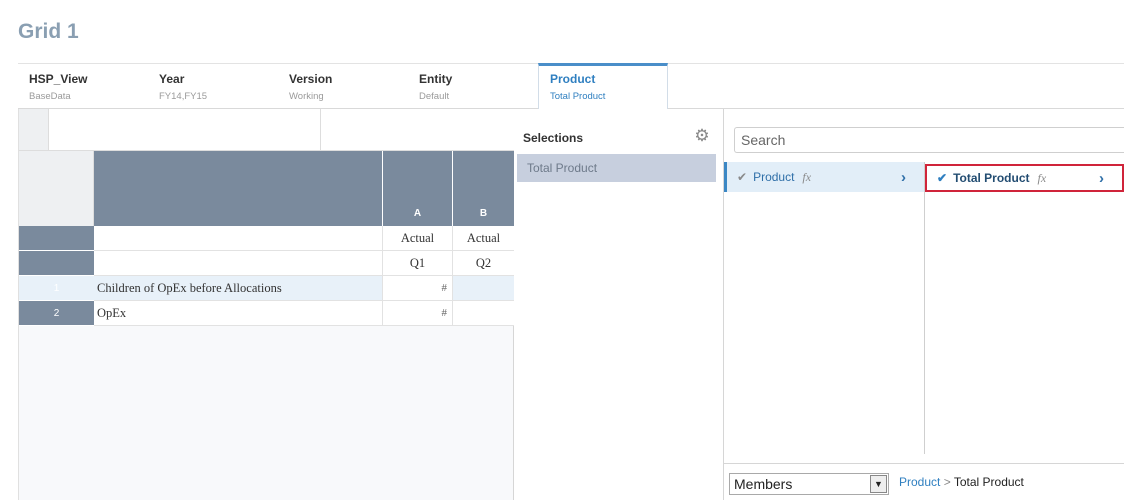 Image resolution: width=1124 pixels, height=500 pixels. Describe the element at coordinates (238, 288) in the screenshot. I see `row-label: Children of OpEx before Allocations` at that location.